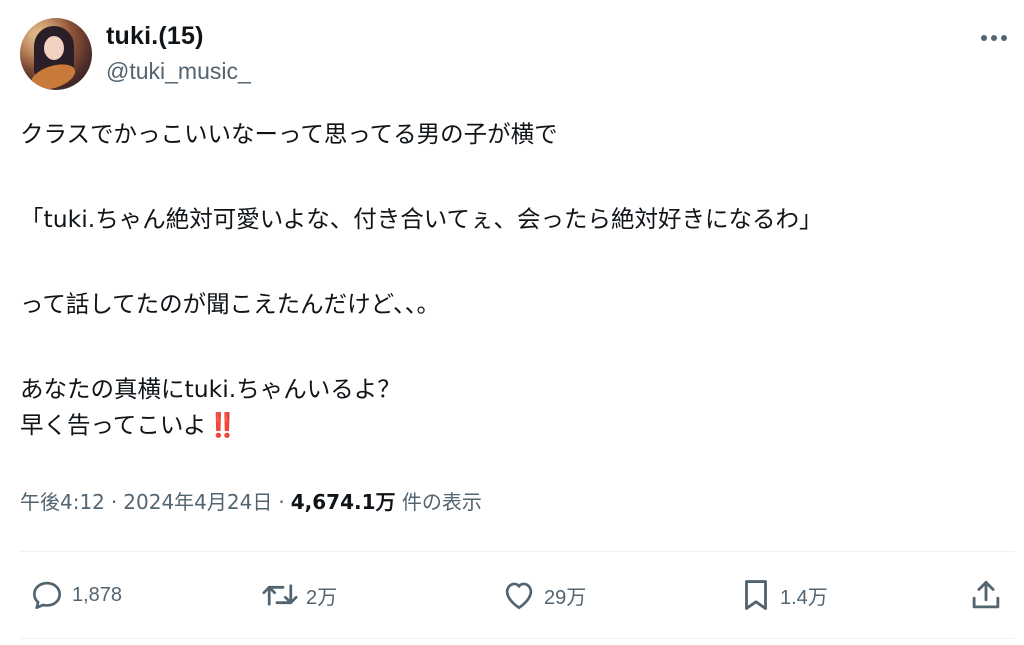  What do you see at coordinates (197, 502) in the screenshot?
I see `post-date: 2024年4月24日` at bounding box center [197, 502].